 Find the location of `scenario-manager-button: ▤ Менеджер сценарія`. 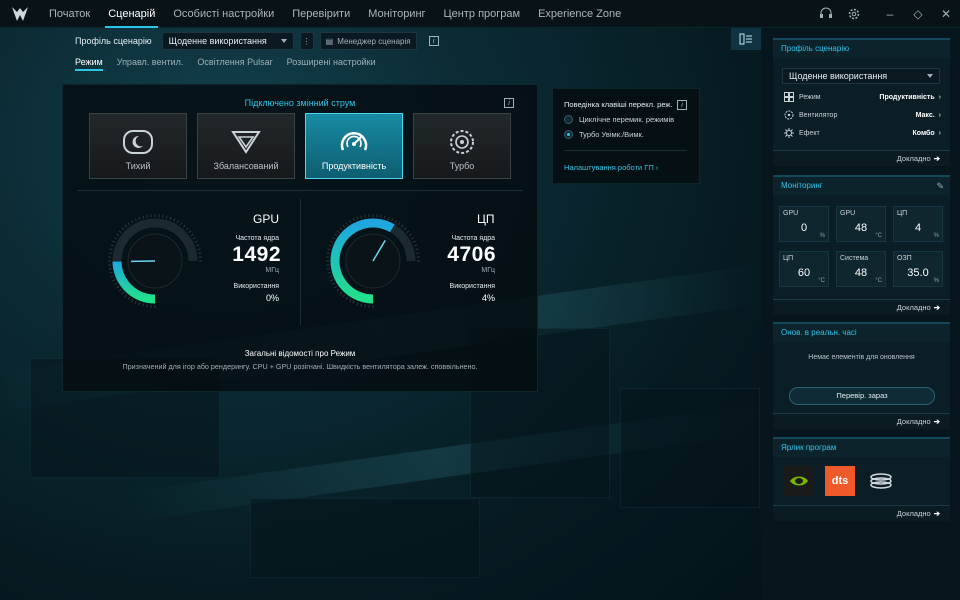

scenario-manager-button: ▤ Менеджер сценарія is located at coordinates (368, 41).